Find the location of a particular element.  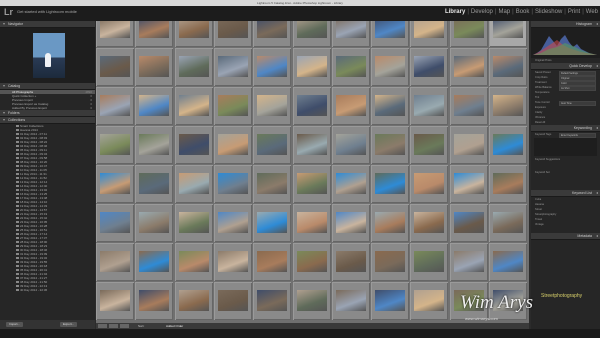

catalog-header: Catalog is located at coordinates (47, 86).